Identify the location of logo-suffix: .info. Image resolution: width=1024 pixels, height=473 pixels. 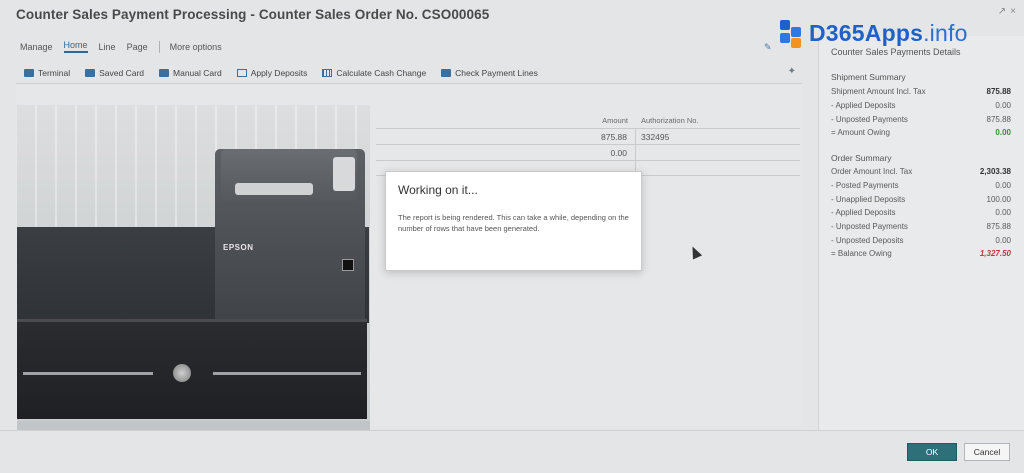
(945, 32).